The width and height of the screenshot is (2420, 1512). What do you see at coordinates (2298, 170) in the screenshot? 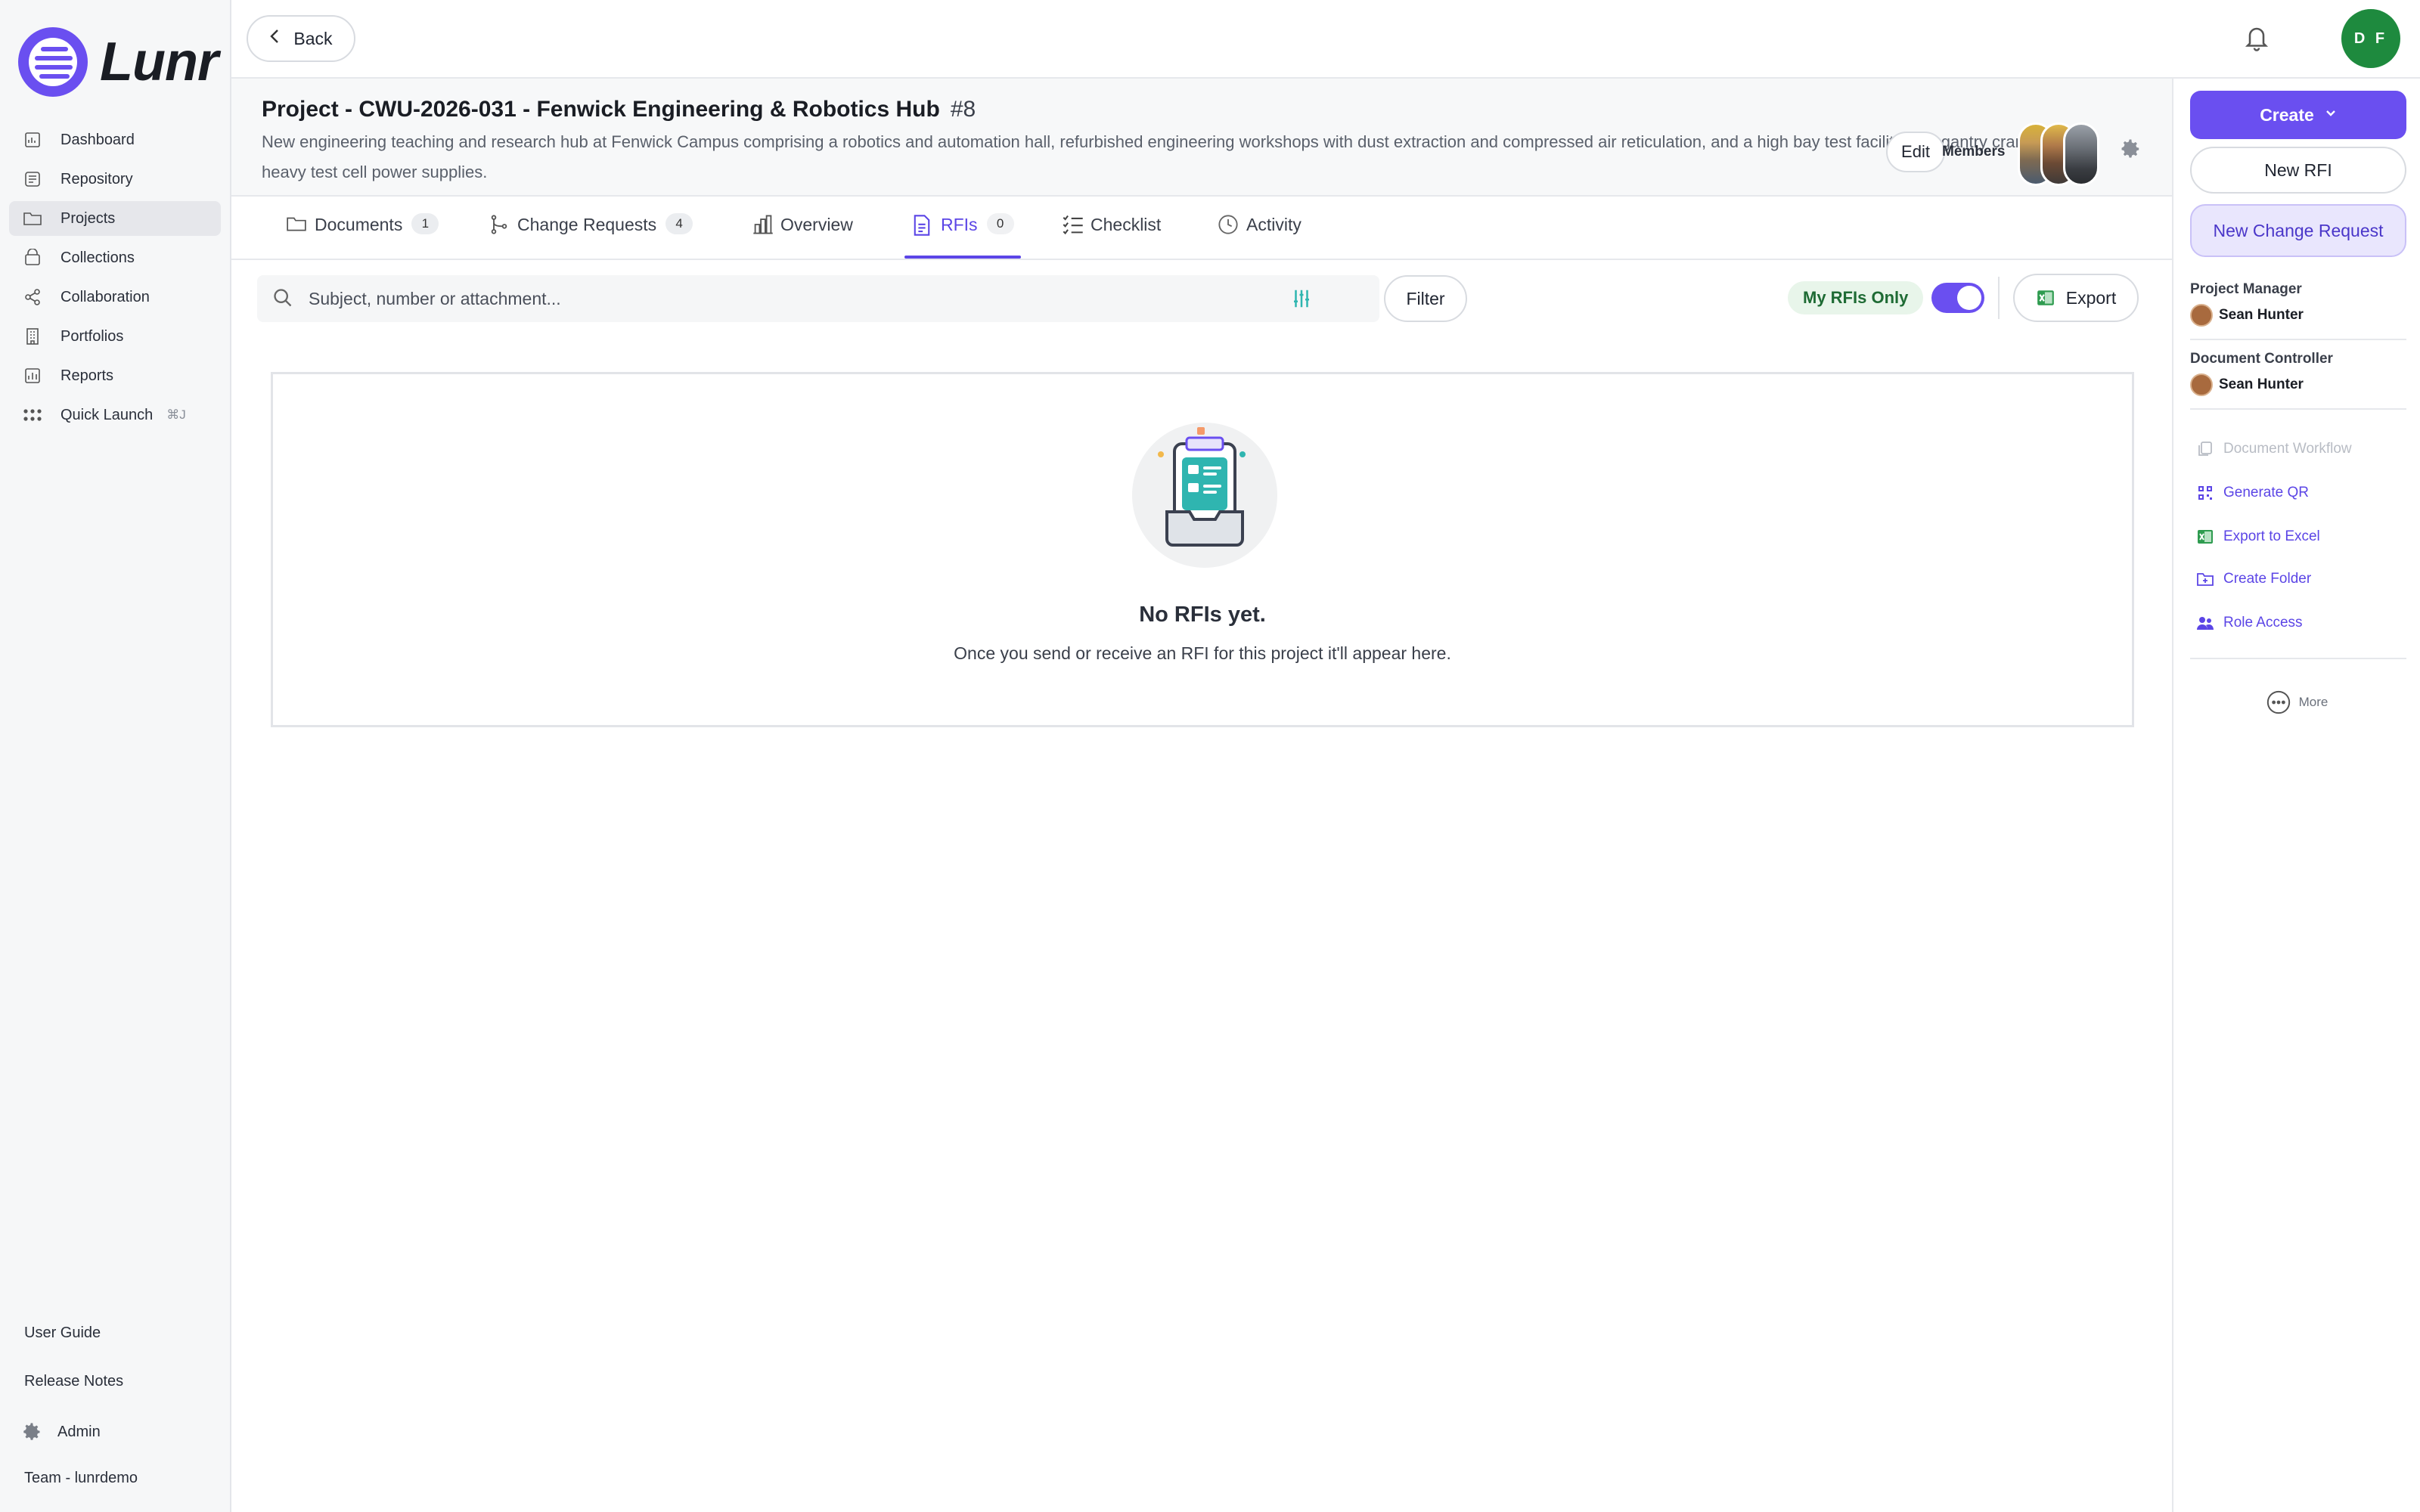
I see `new-rfi-button: New RFI` at bounding box center [2298, 170].